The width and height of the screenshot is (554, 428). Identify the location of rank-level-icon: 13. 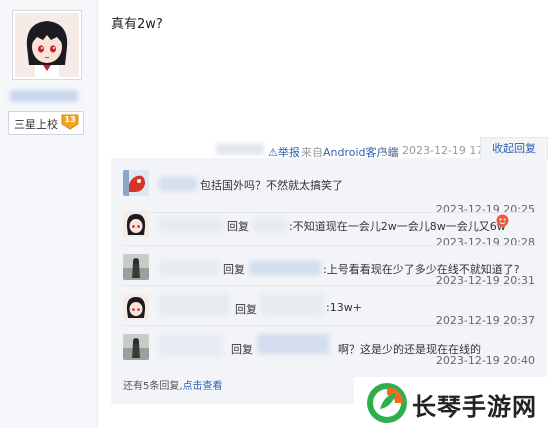
(70, 122).